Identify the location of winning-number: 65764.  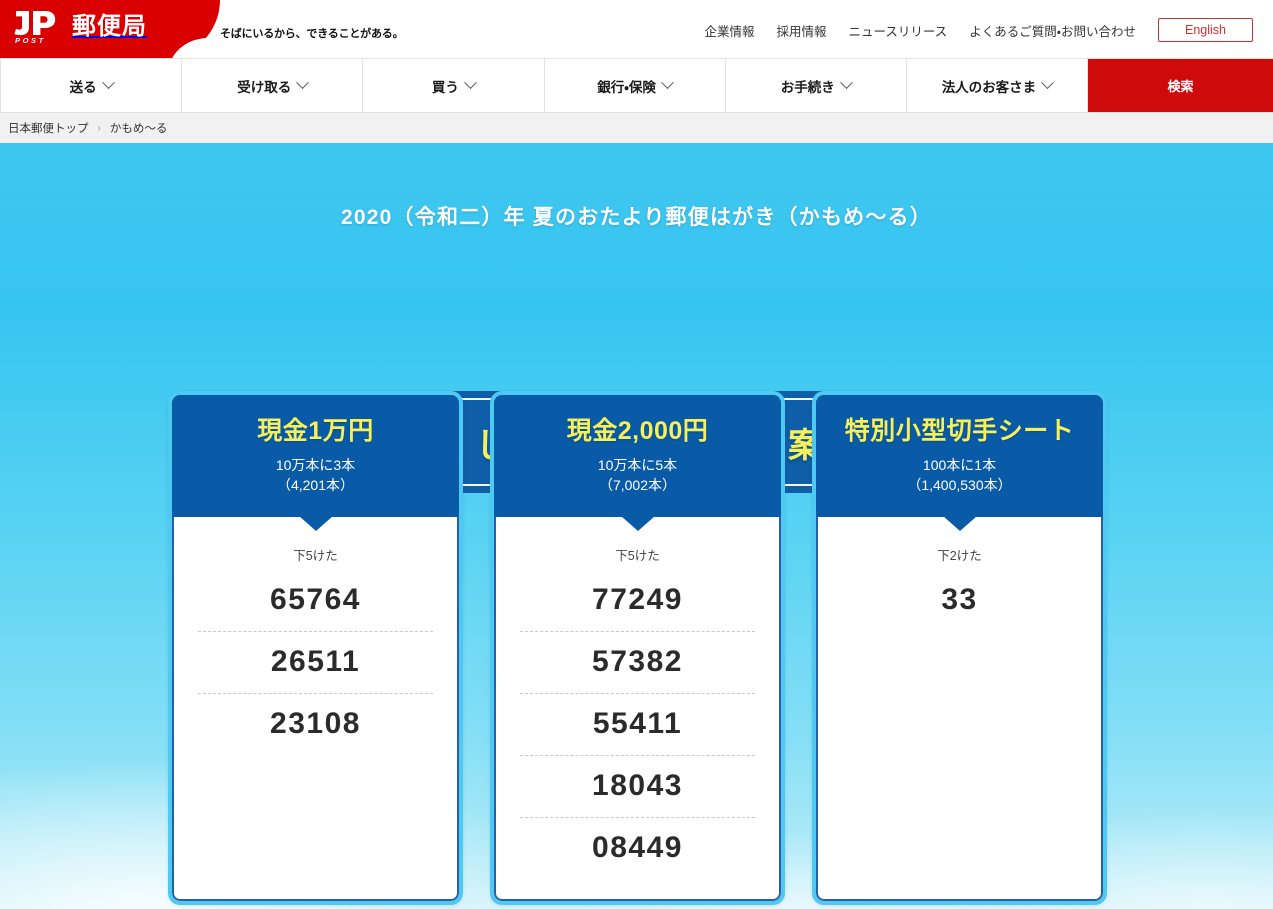
(315, 601).